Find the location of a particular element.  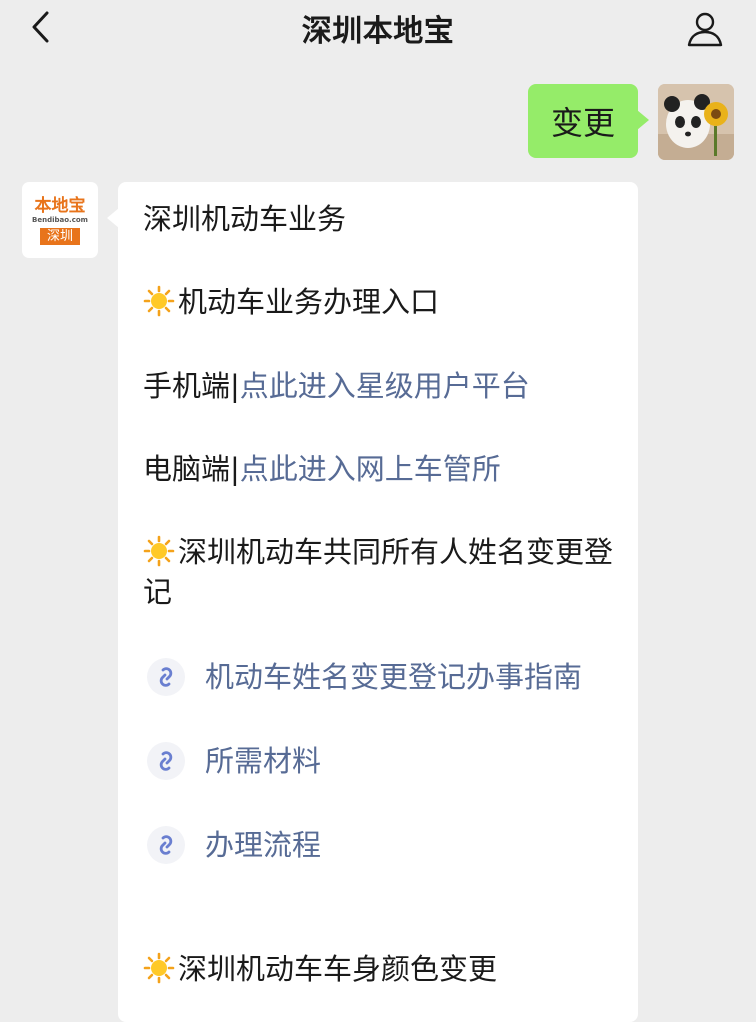

section-title-color-change: 深圳机动车车身颜色变更 is located at coordinates (320, 969).